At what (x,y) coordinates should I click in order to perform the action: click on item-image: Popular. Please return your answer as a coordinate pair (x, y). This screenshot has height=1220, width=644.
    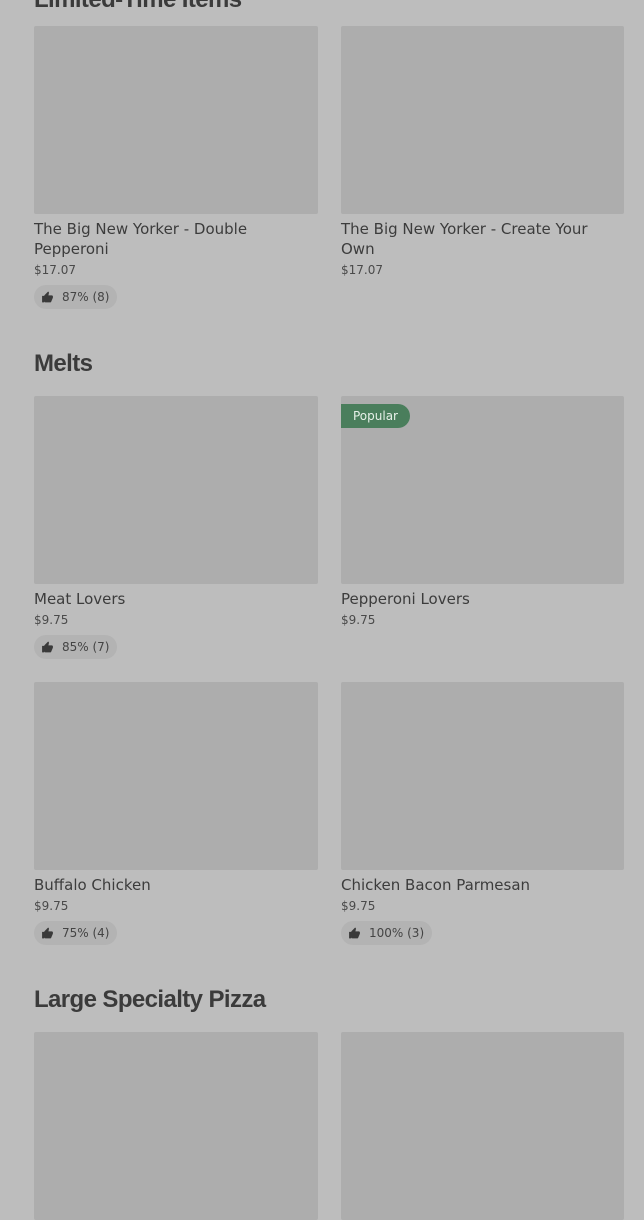
    Looking at the image, I should click on (482, 490).